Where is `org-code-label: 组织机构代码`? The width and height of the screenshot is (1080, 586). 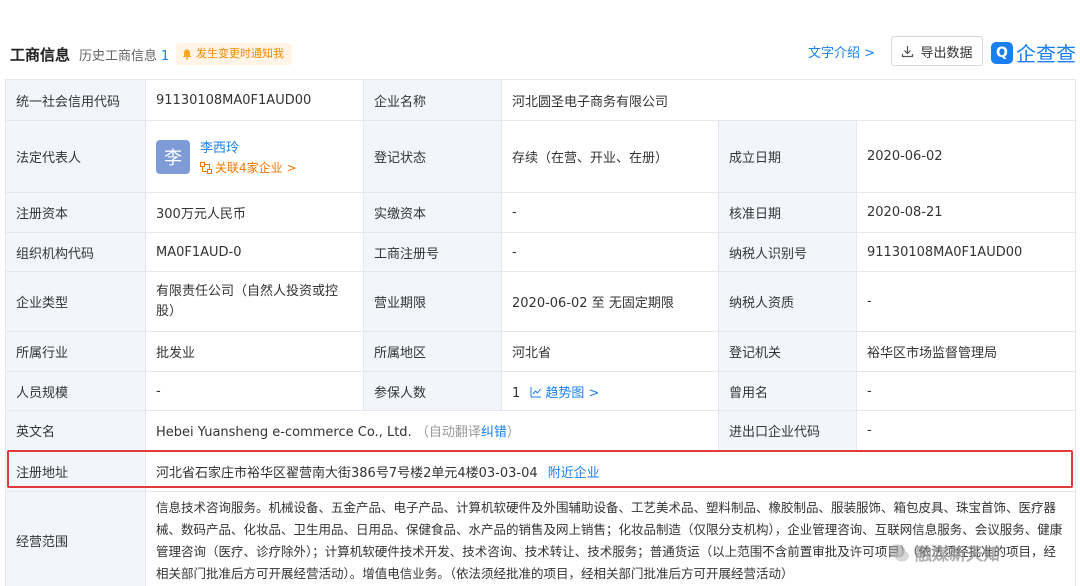
org-code-label: 组织机构代码 is located at coordinates (75, 252).